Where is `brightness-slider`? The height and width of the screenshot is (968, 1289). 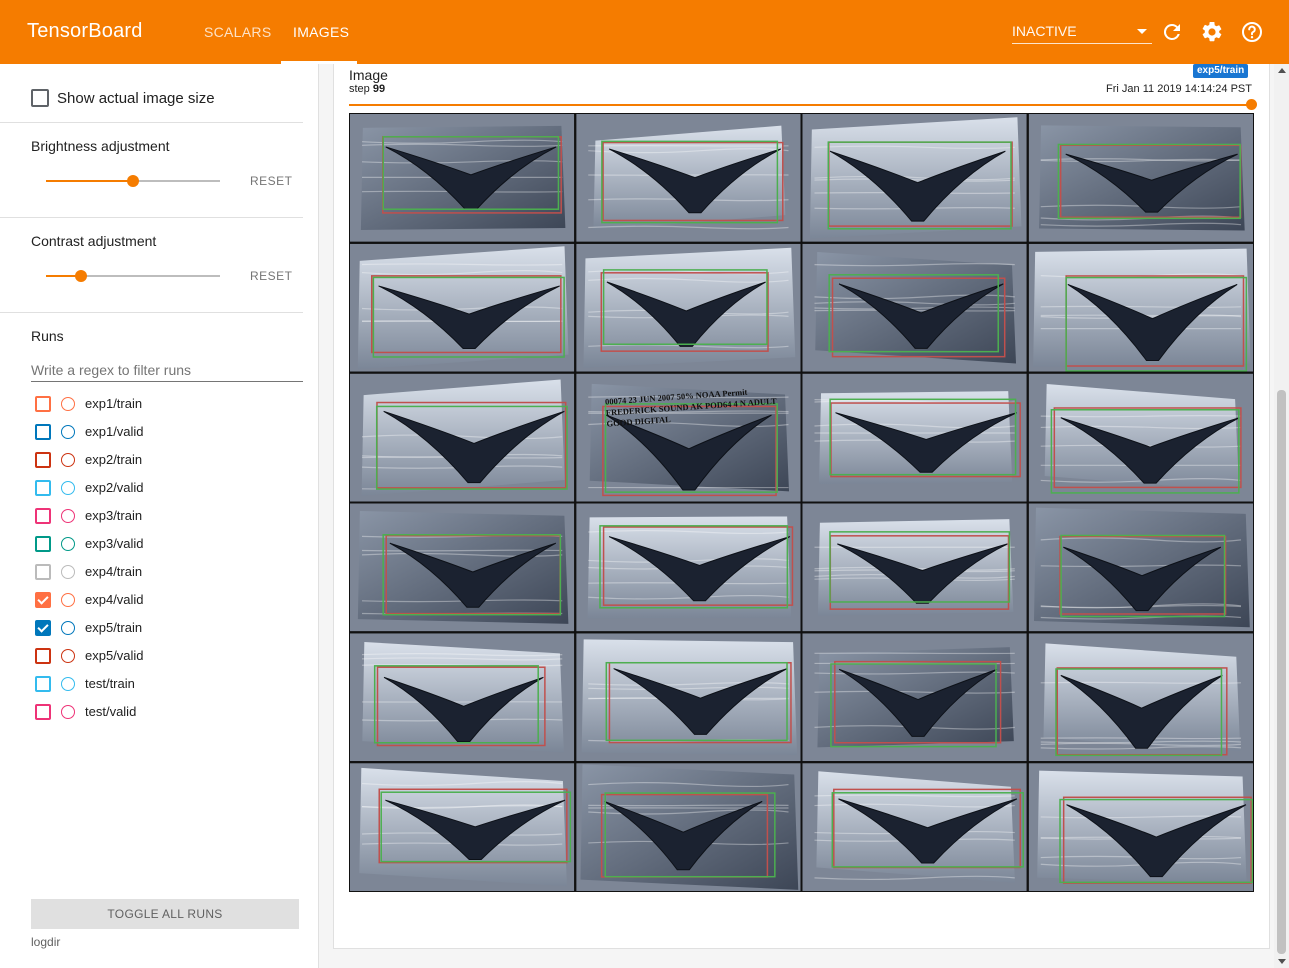 brightness-slider is located at coordinates (133, 181).